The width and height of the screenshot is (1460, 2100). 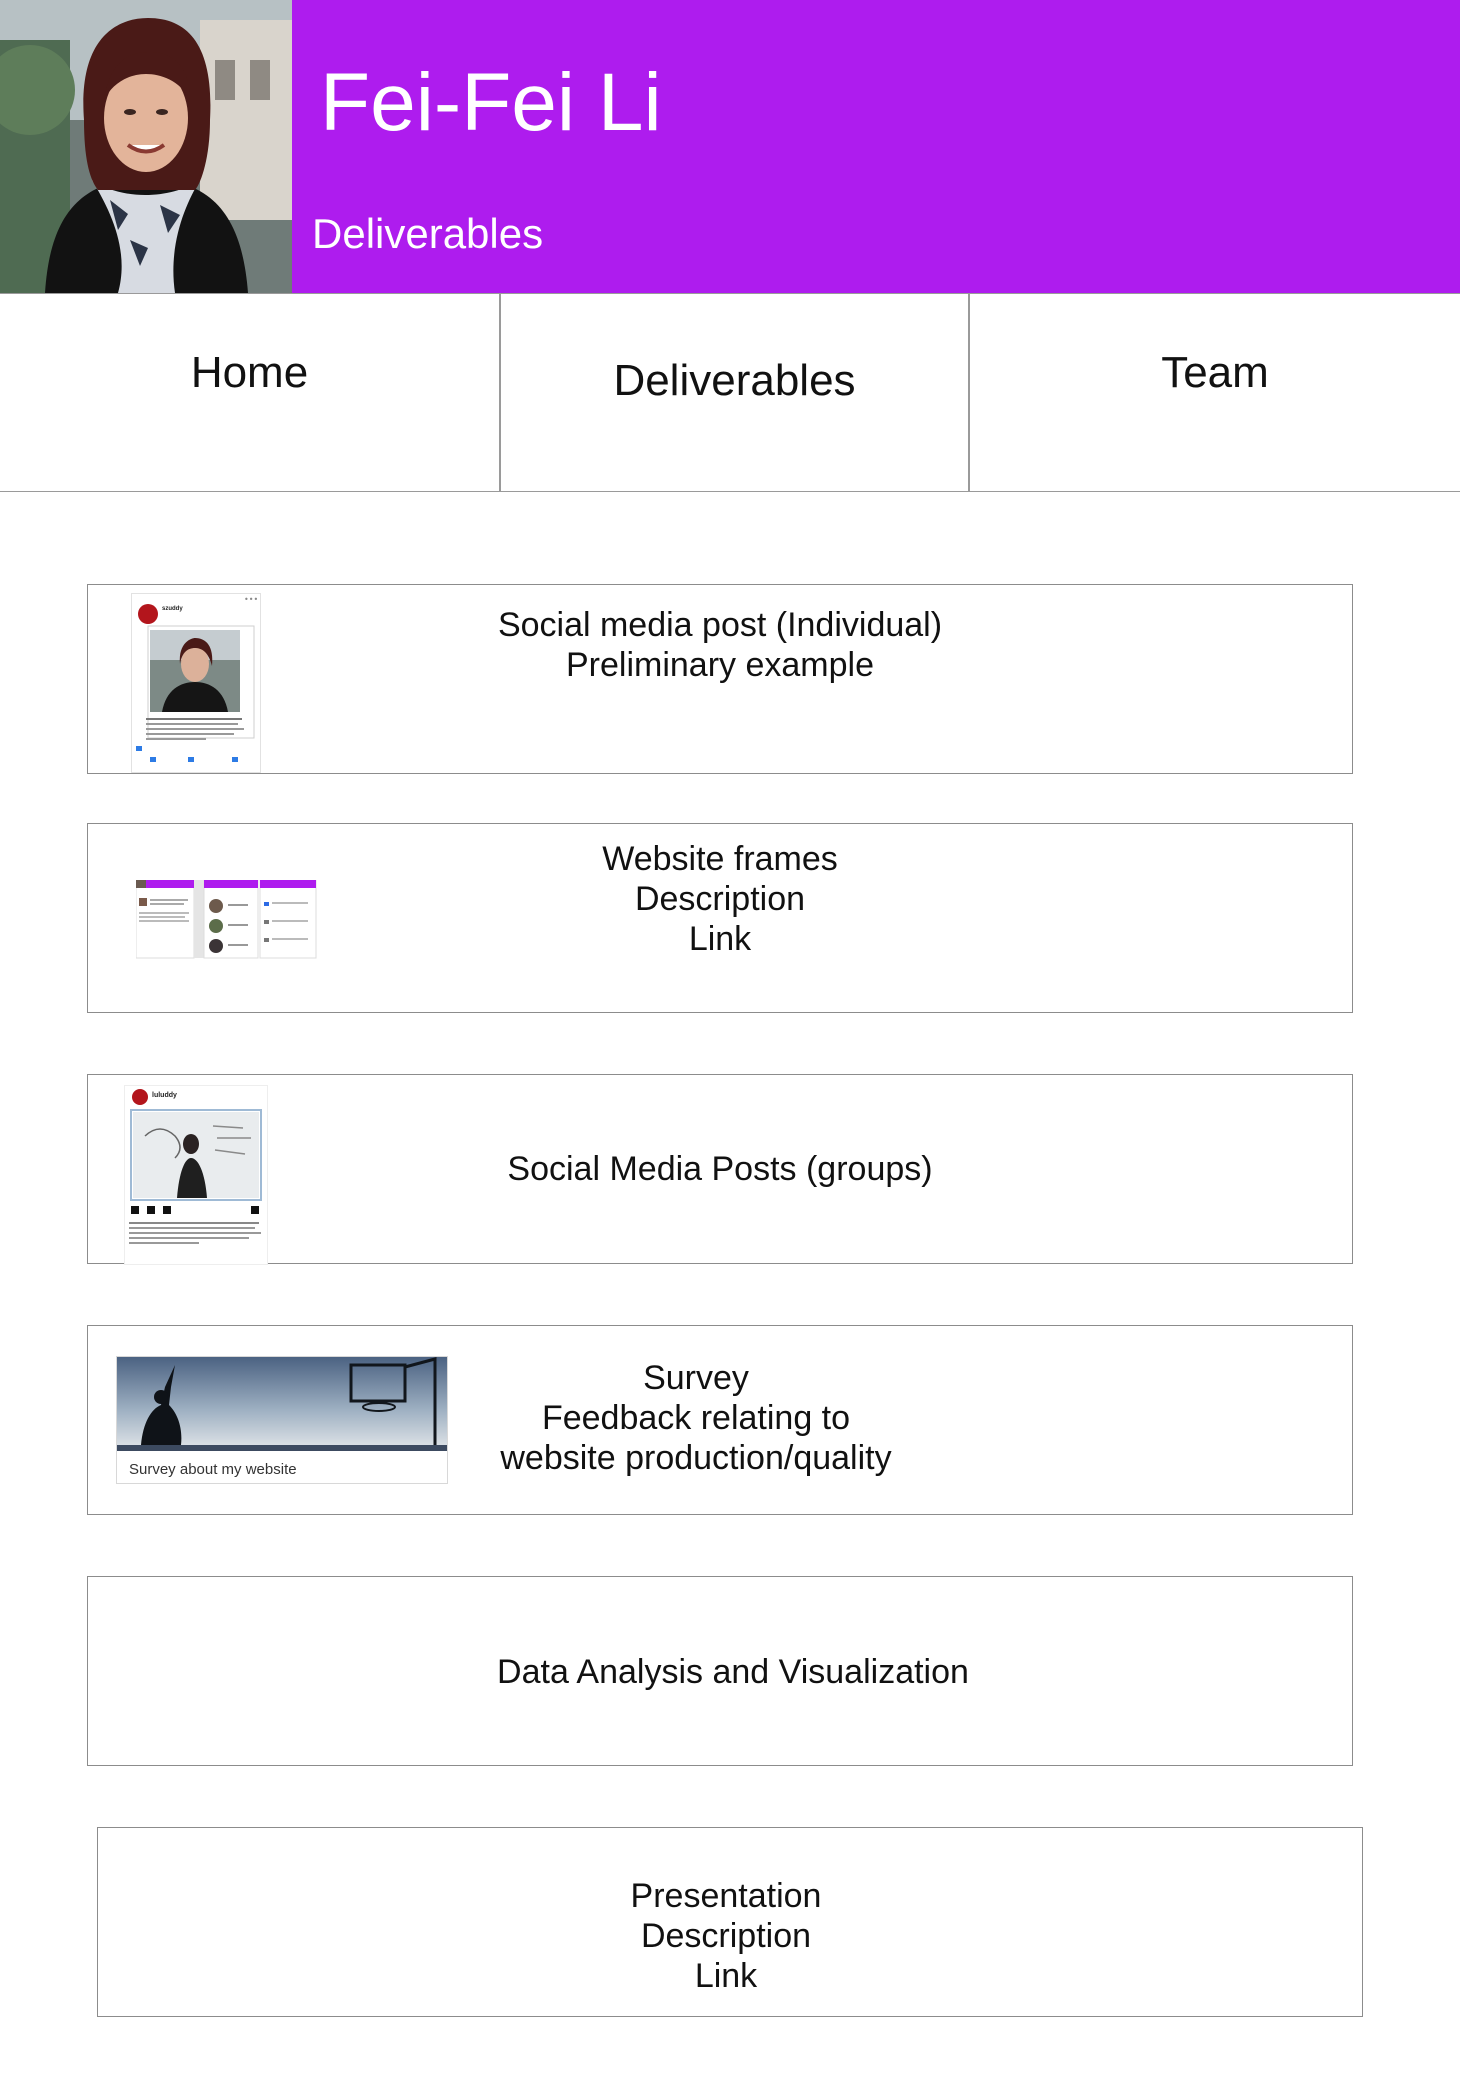 What do you see at coordinates (164, 1095) in the screenshot?
I see `thumb-username: luluddy` at bounding box center [164, 1095].